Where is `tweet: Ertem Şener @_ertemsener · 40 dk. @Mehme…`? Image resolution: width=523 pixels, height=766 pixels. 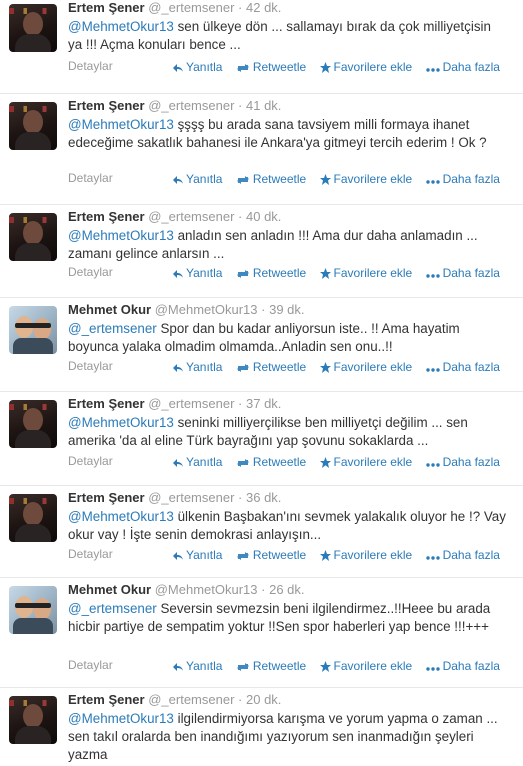 tweet: Ertem Şener @_ertemsener · 40 dk. @Mehme… is located at coordinates (261, 251).